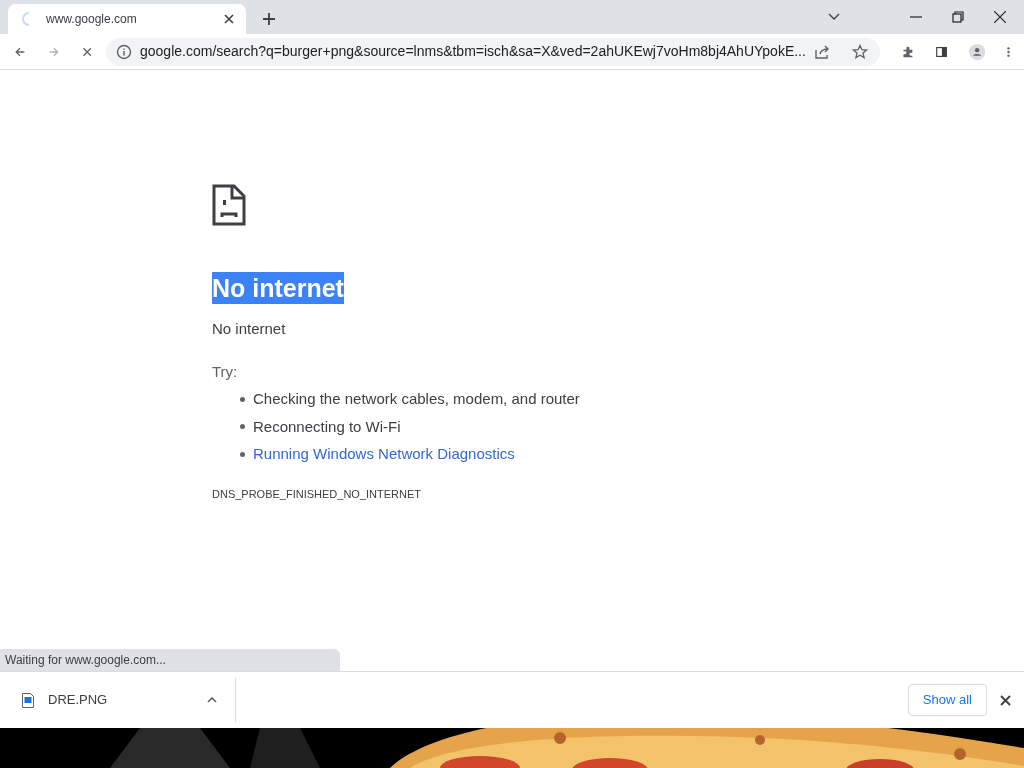 The image size is (1024, 768). I want to click on browser-tab: www.google.com, so click(127, 19).